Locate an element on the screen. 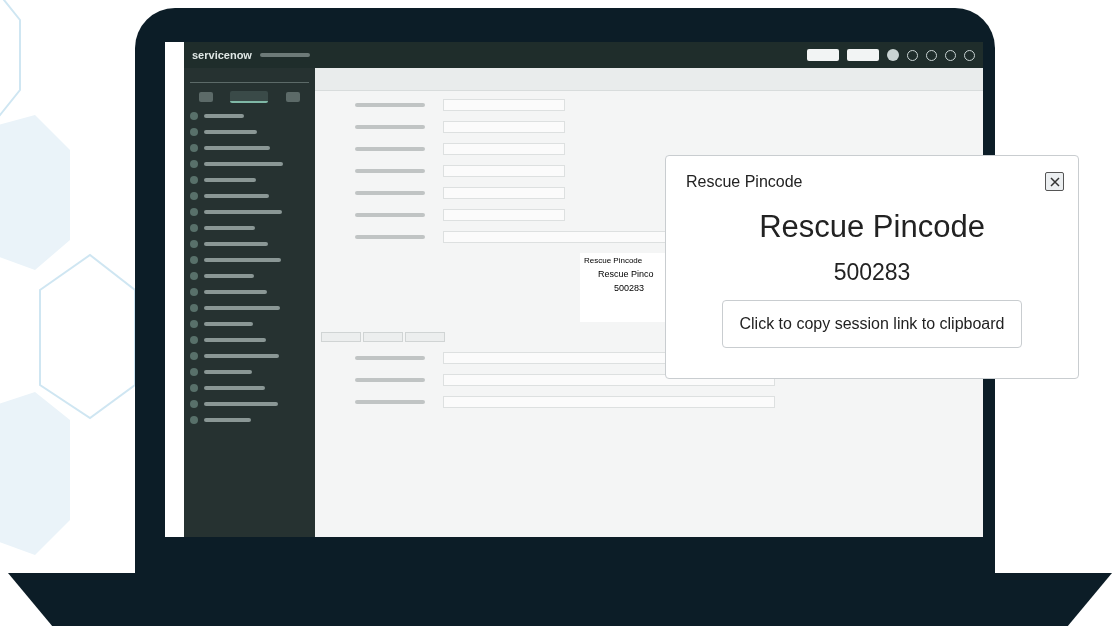 The width and height of the screenshot is (1120, 626). logo: servicenow is located at coordinates (222, 55).